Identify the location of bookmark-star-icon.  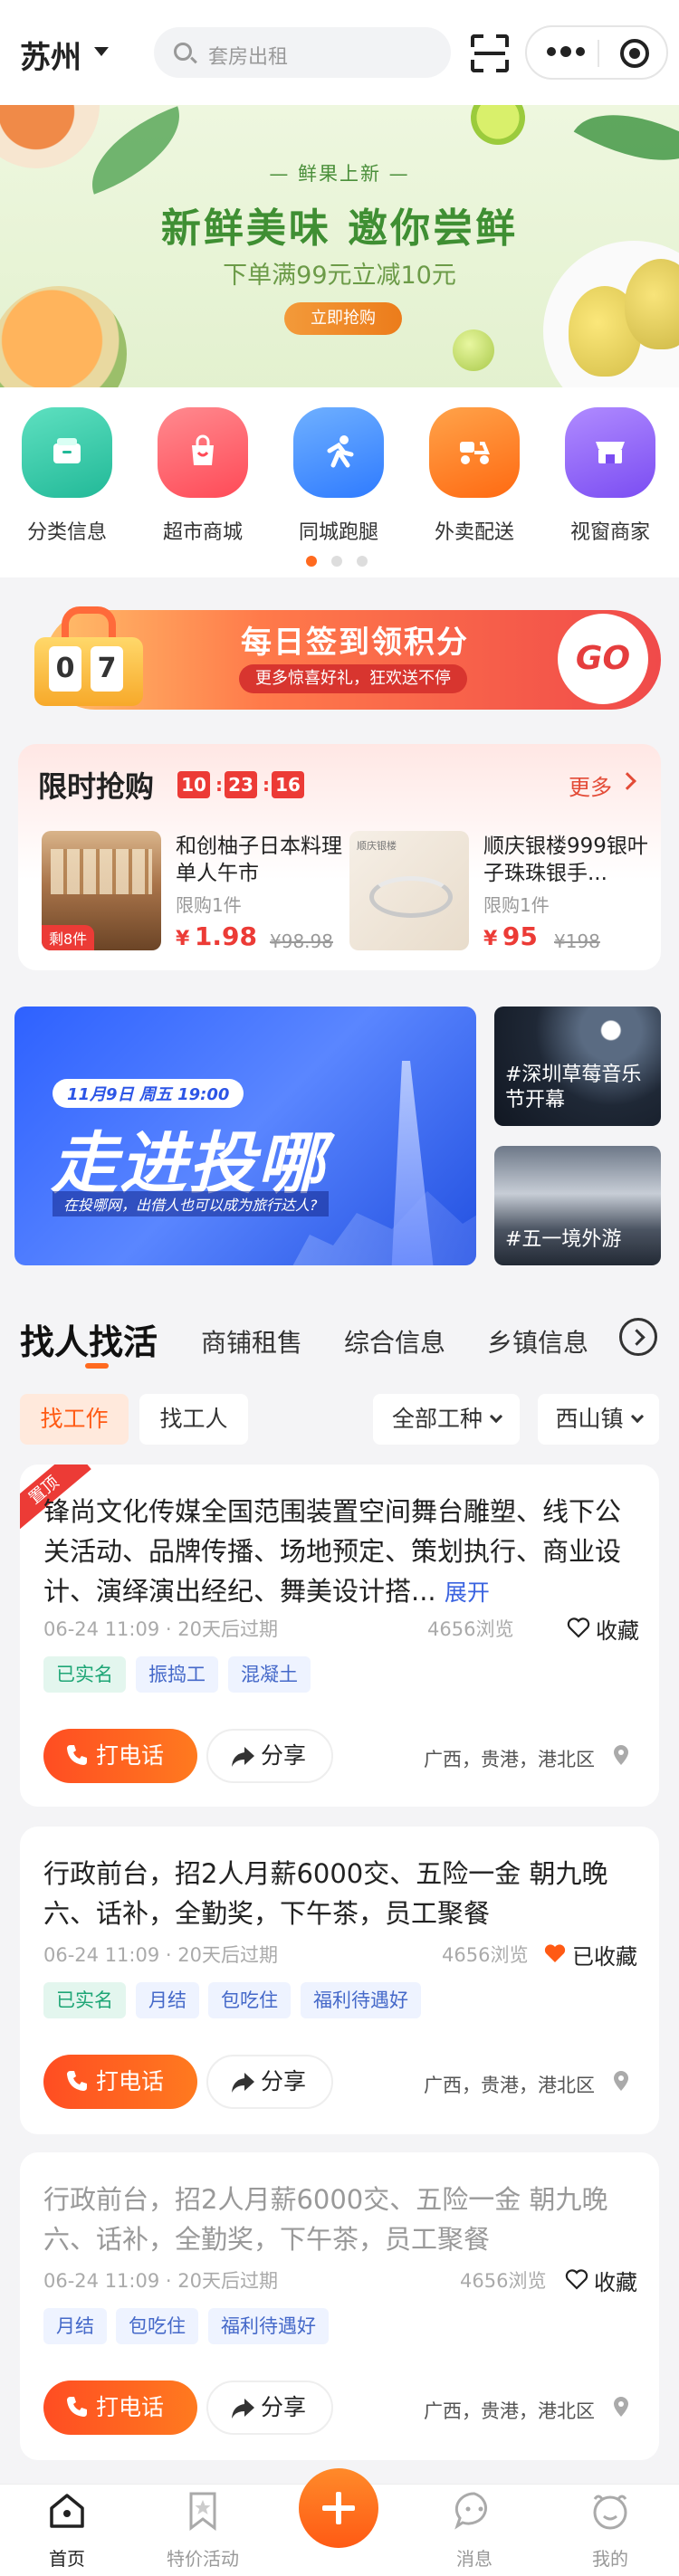
(203, 2512).